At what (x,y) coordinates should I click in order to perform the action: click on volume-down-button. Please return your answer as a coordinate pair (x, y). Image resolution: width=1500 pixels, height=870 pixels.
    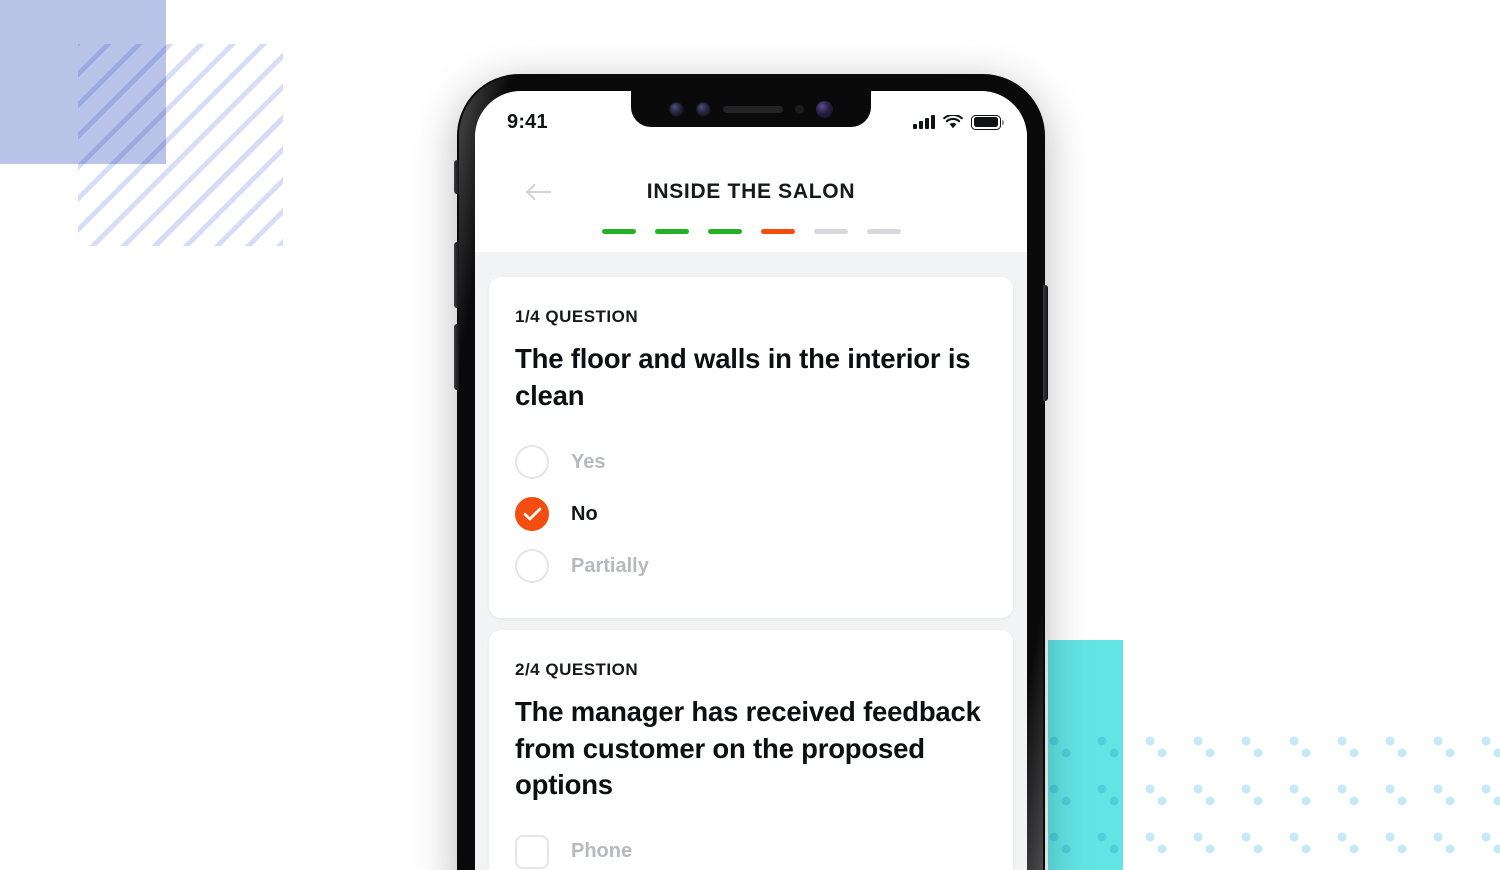
    Looking at the image, I should click on (456, 357).